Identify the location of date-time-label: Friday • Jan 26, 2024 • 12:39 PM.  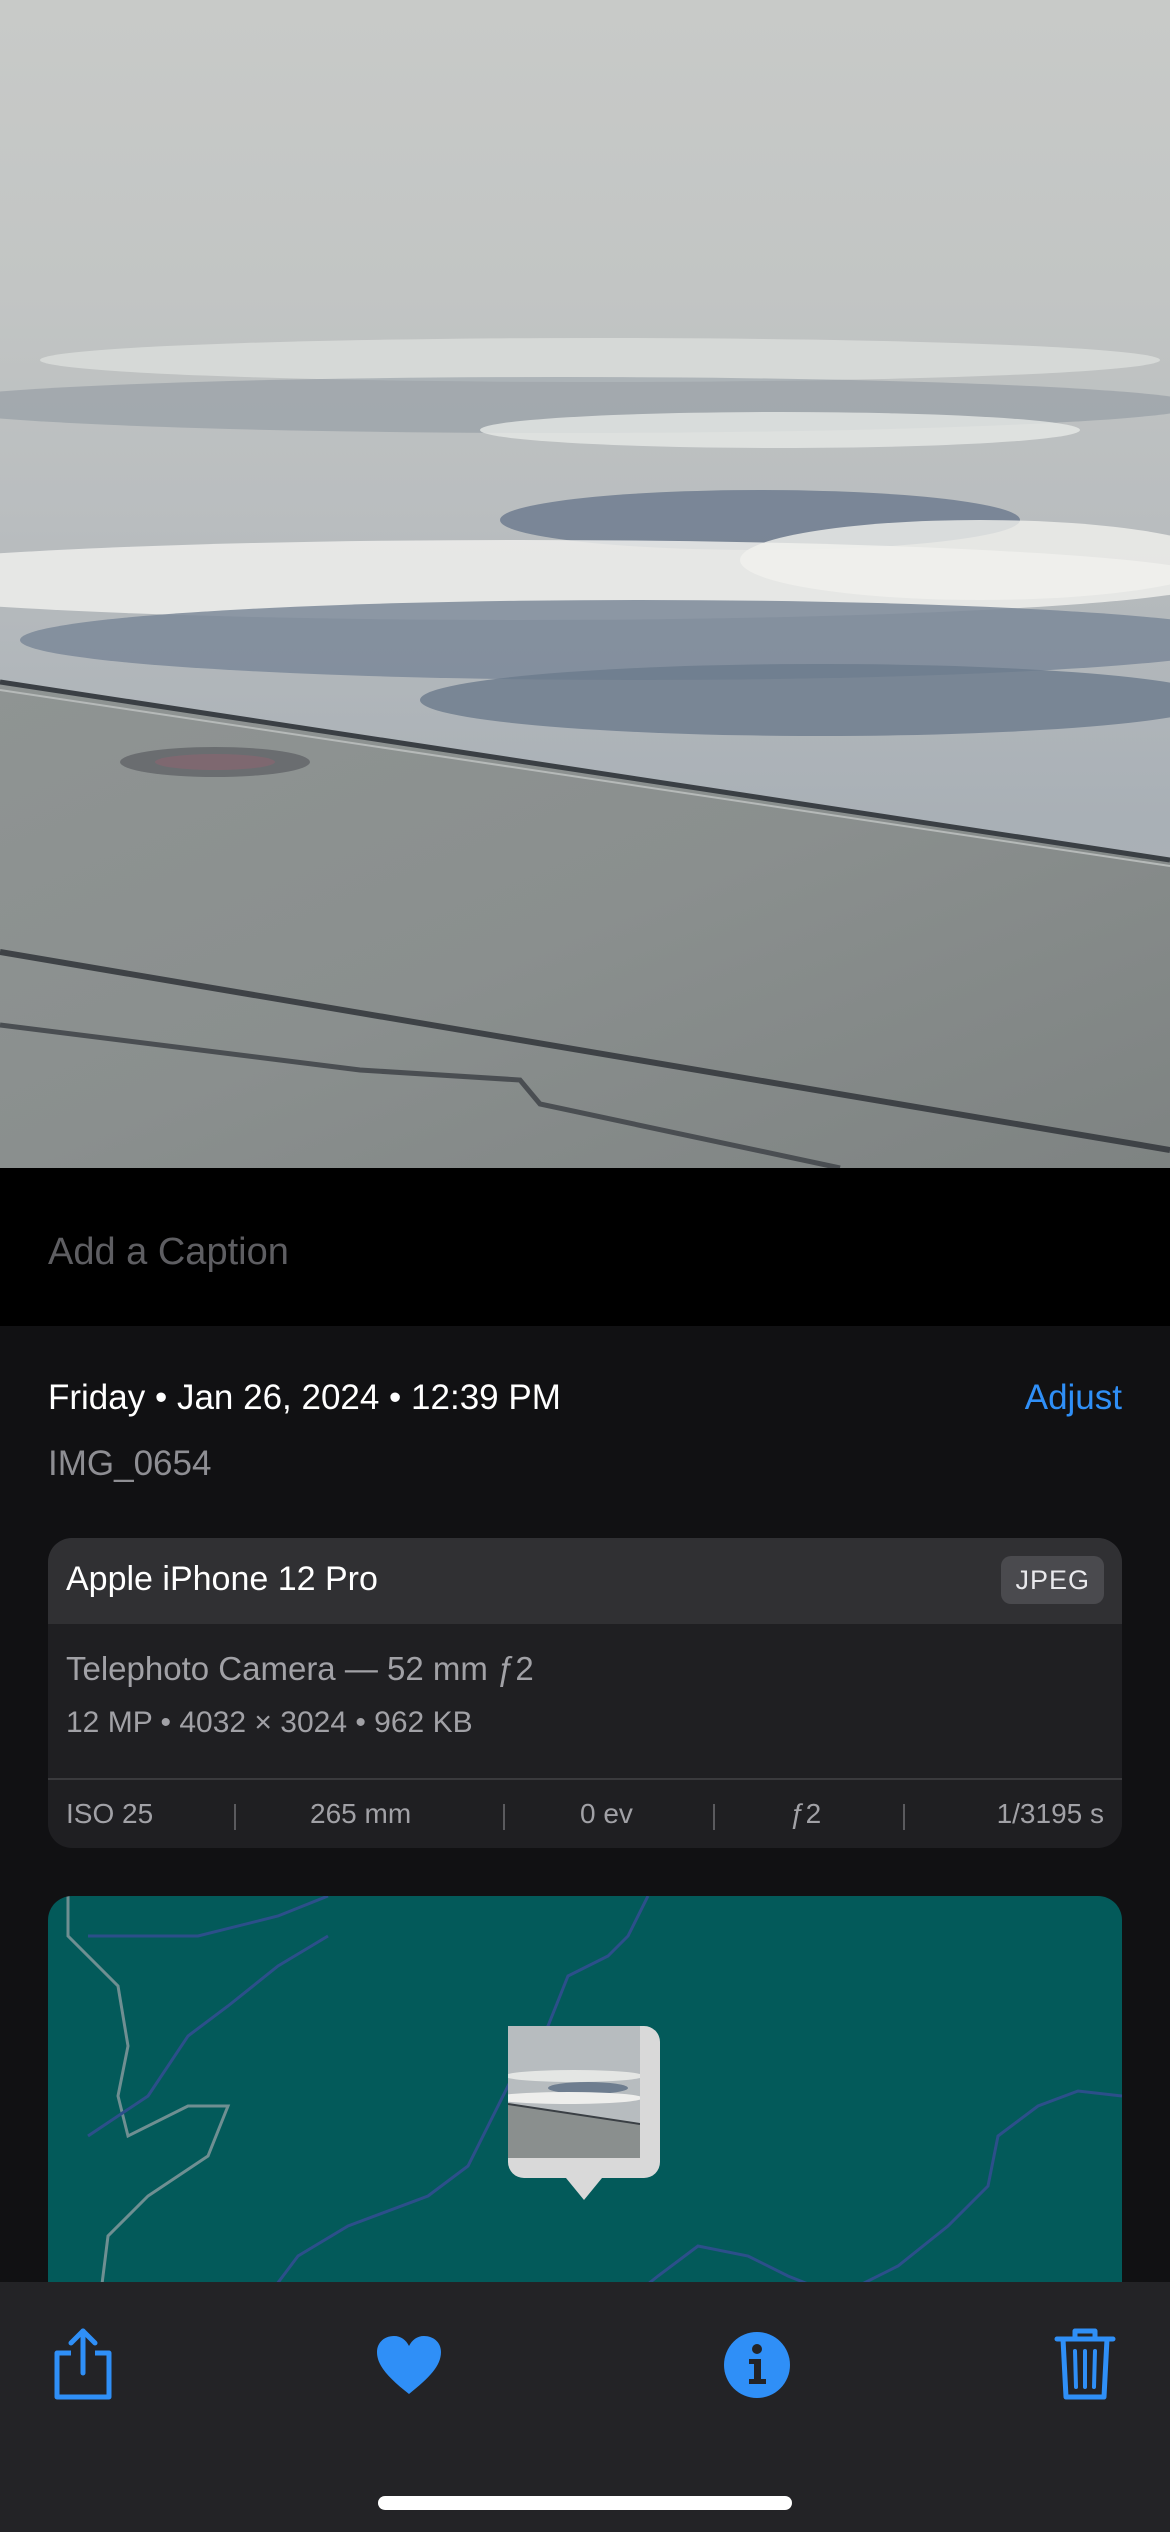
(304, 1397).